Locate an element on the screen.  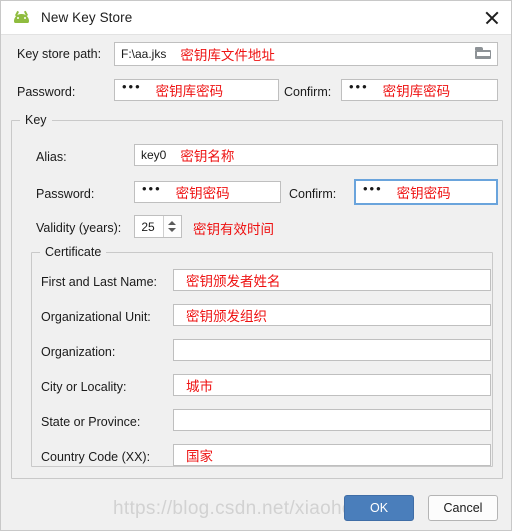
keystore-password-input: ••• 密钥库密码 is located at coordinates (196, 90).